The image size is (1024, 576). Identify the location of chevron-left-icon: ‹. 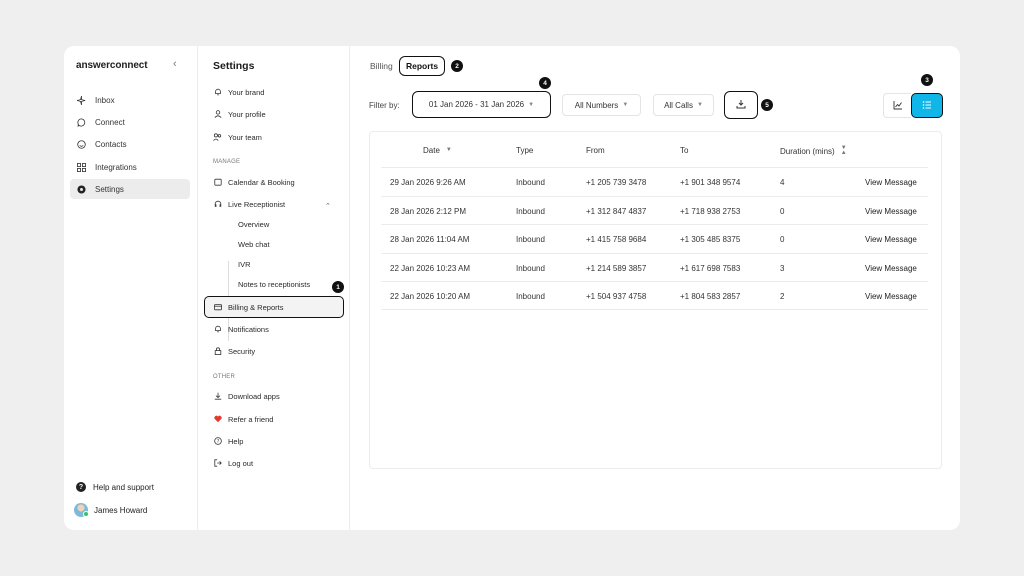
(175, 64).